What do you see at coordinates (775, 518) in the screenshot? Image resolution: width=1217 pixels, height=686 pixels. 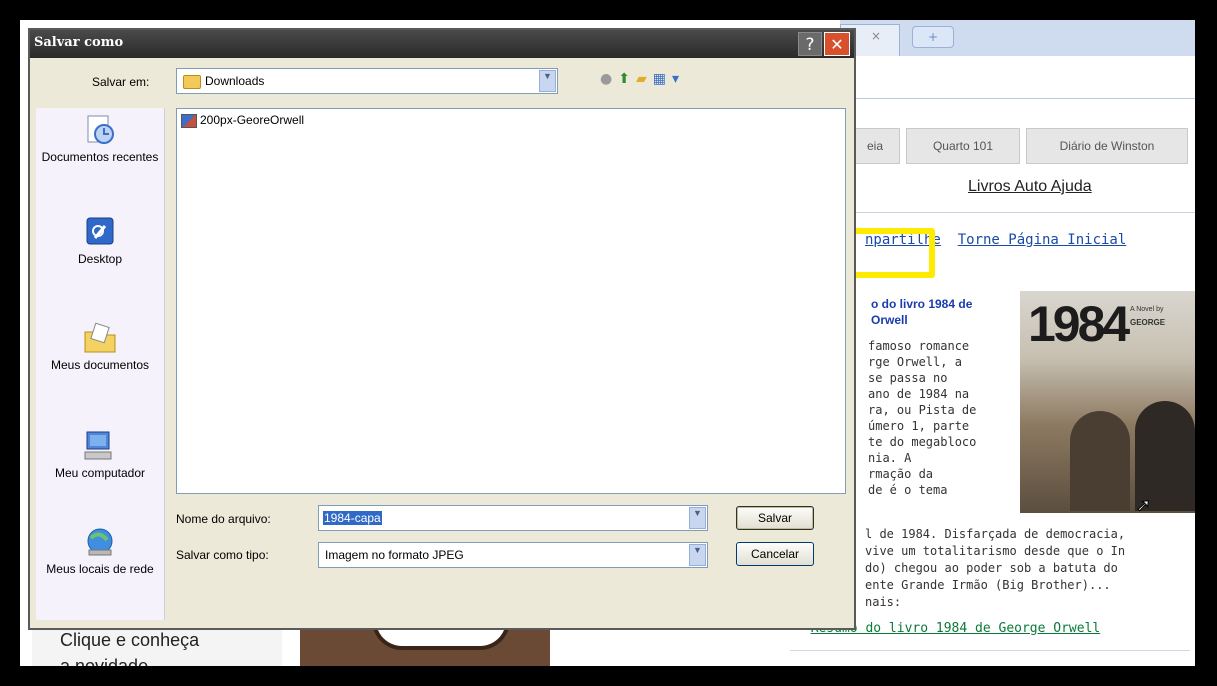 I see `save-button: Salvar` at bounding box center [775, 518].